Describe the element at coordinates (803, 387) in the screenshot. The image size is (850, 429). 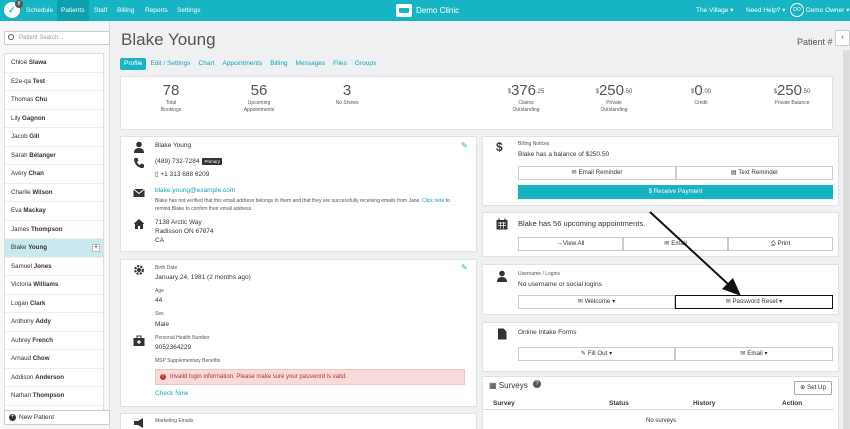
I see `plus-icon: ⊕` at that location.